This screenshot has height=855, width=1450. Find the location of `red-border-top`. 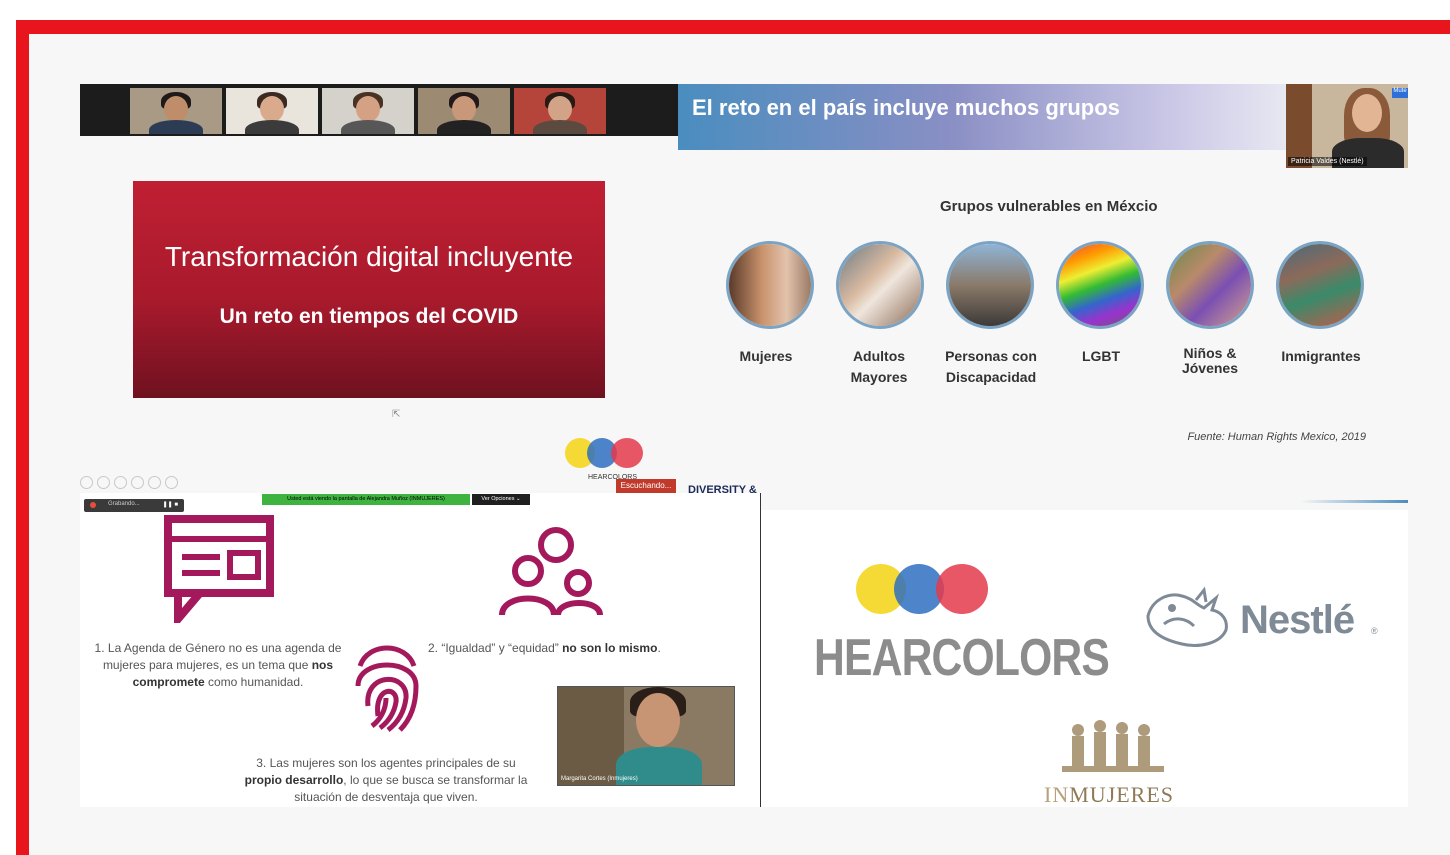

red-border-top is located at coordinates (733, 27).